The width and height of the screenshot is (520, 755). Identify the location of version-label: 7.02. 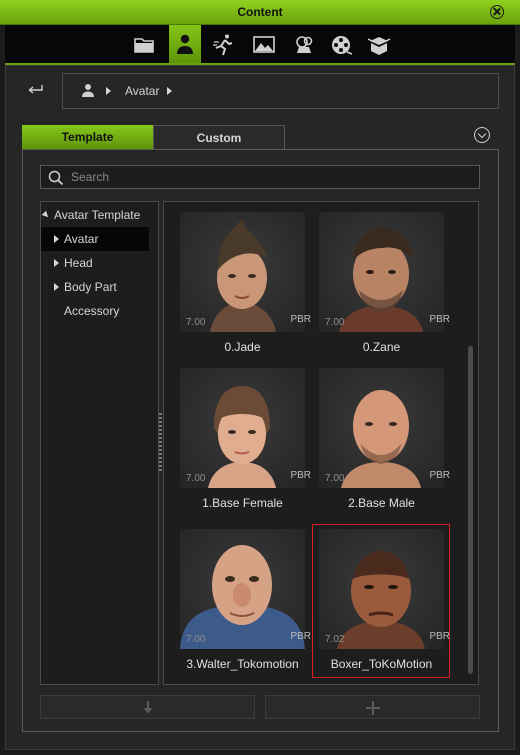
(335, 639).